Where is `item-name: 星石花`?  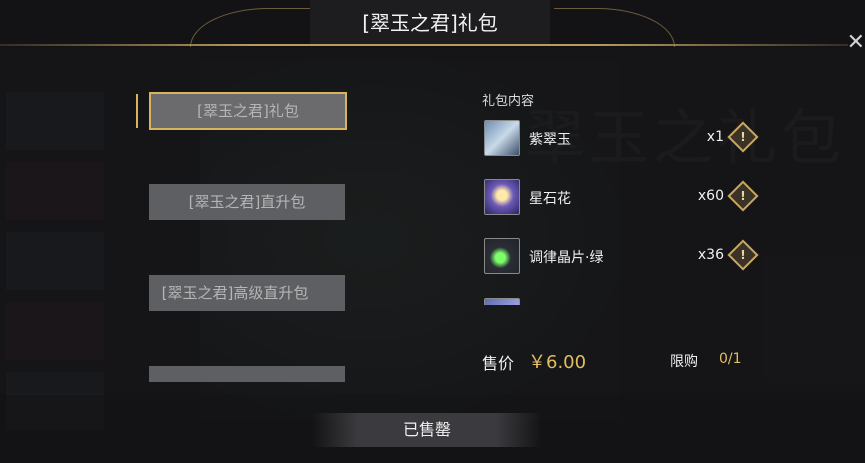
item-name: 星石花 is located at coordinates (550, 199).